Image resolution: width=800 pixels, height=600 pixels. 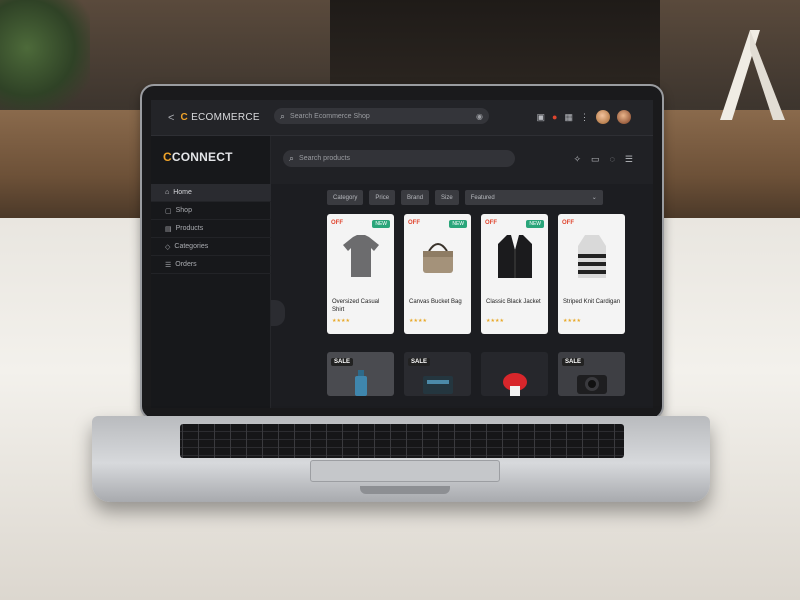 I want to click on cart-icon: ▦, so click(x=568, y=117).